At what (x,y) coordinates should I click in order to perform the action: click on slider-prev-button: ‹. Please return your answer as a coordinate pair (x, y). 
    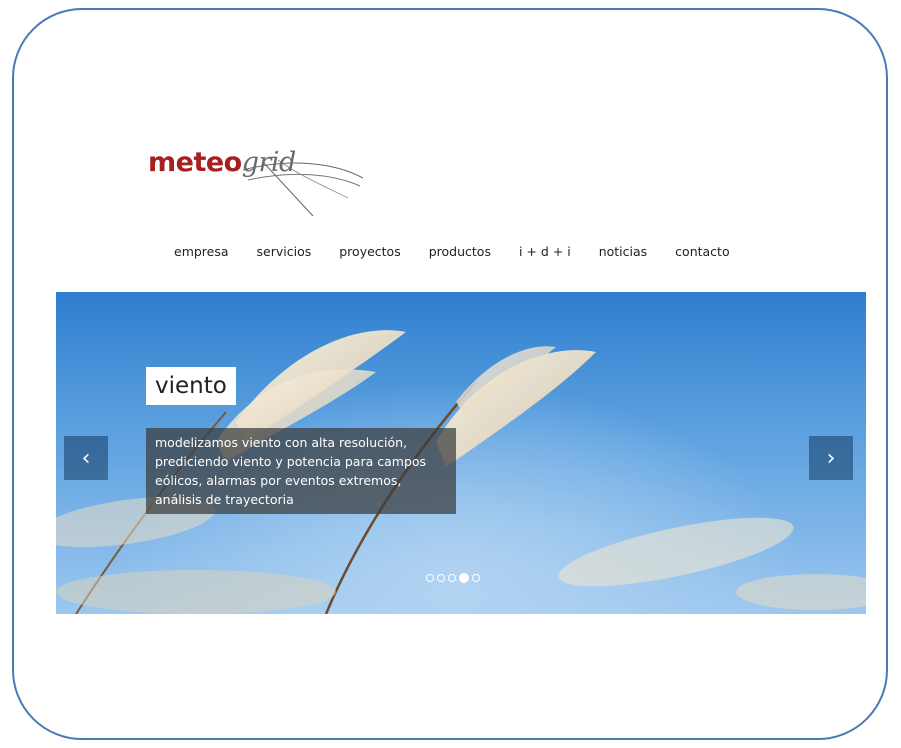
    Looking at the image, I should click on (86, 458).